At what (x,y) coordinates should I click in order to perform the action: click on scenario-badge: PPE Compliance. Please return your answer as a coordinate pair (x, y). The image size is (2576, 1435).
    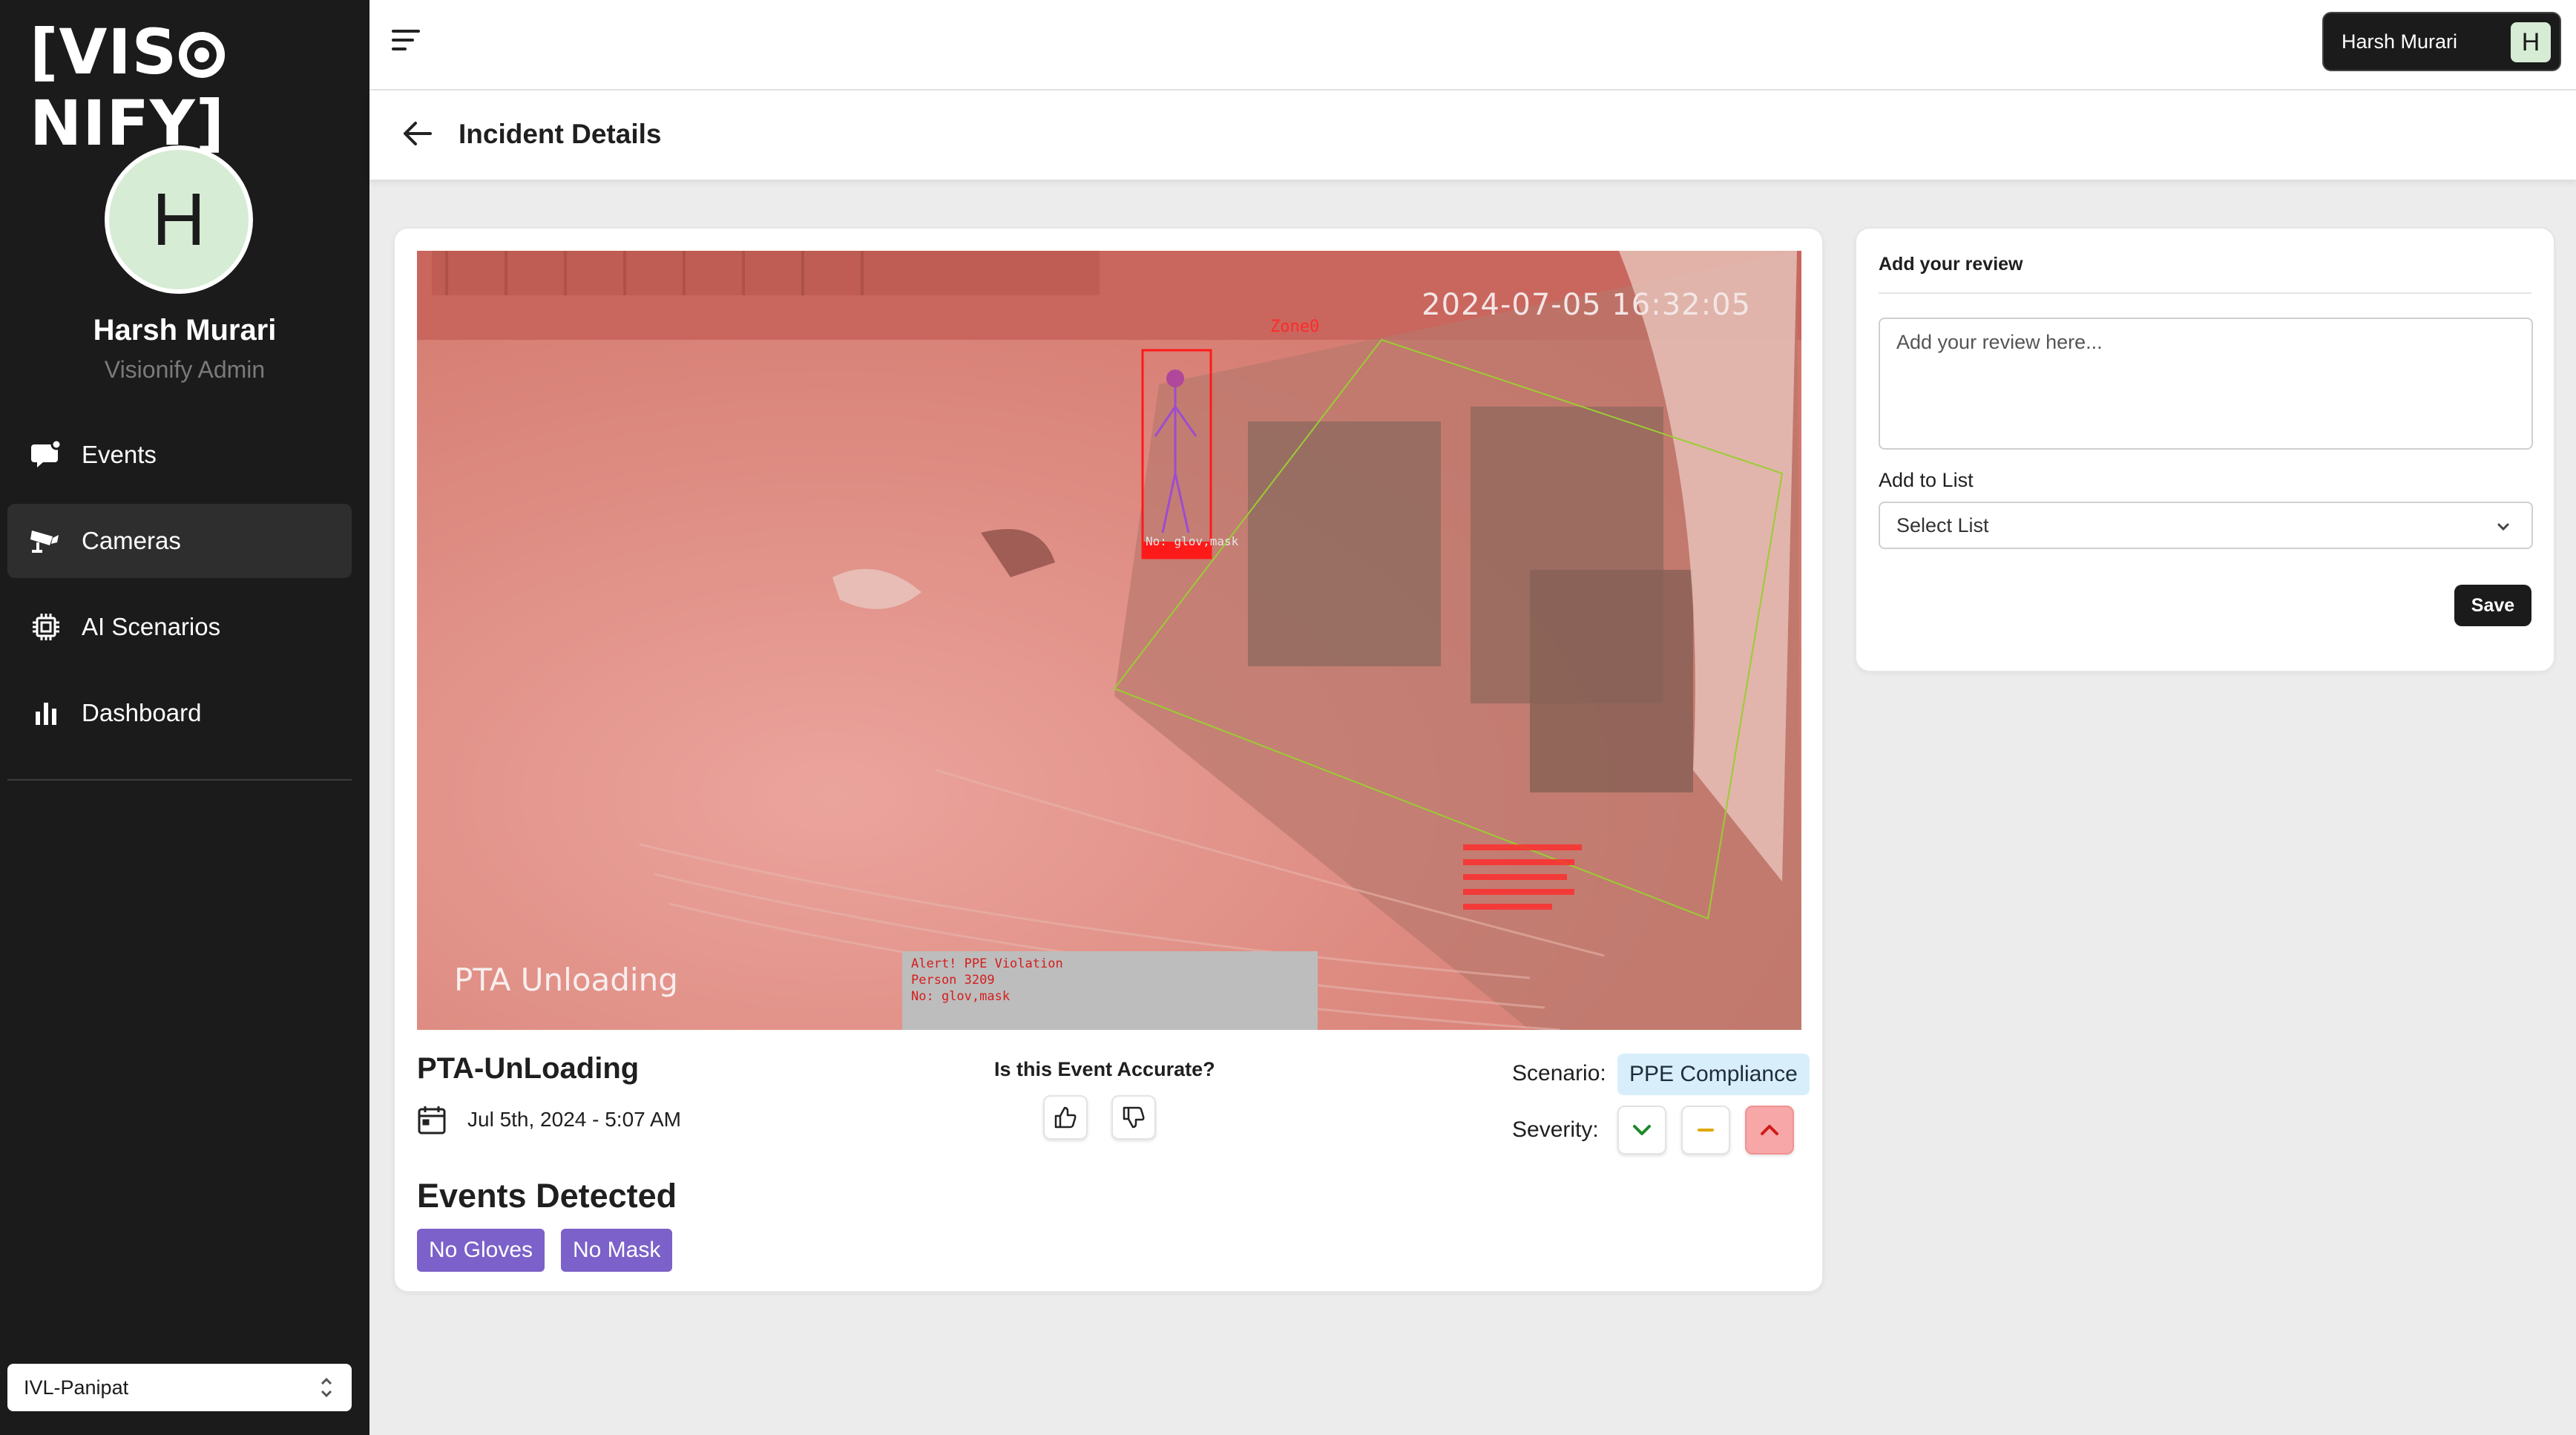
    Looking at the image, I should click on (1713, 1074).